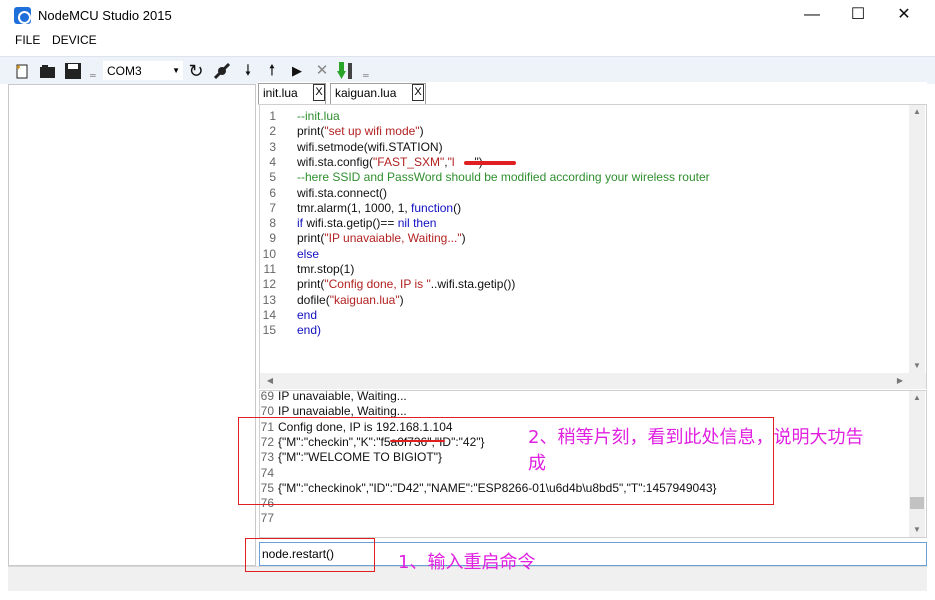 Image resolution: width=935 pixels, height=600 pixels. I want to click on code-token: ..wifi.sta.getip()), so click(473, 284).